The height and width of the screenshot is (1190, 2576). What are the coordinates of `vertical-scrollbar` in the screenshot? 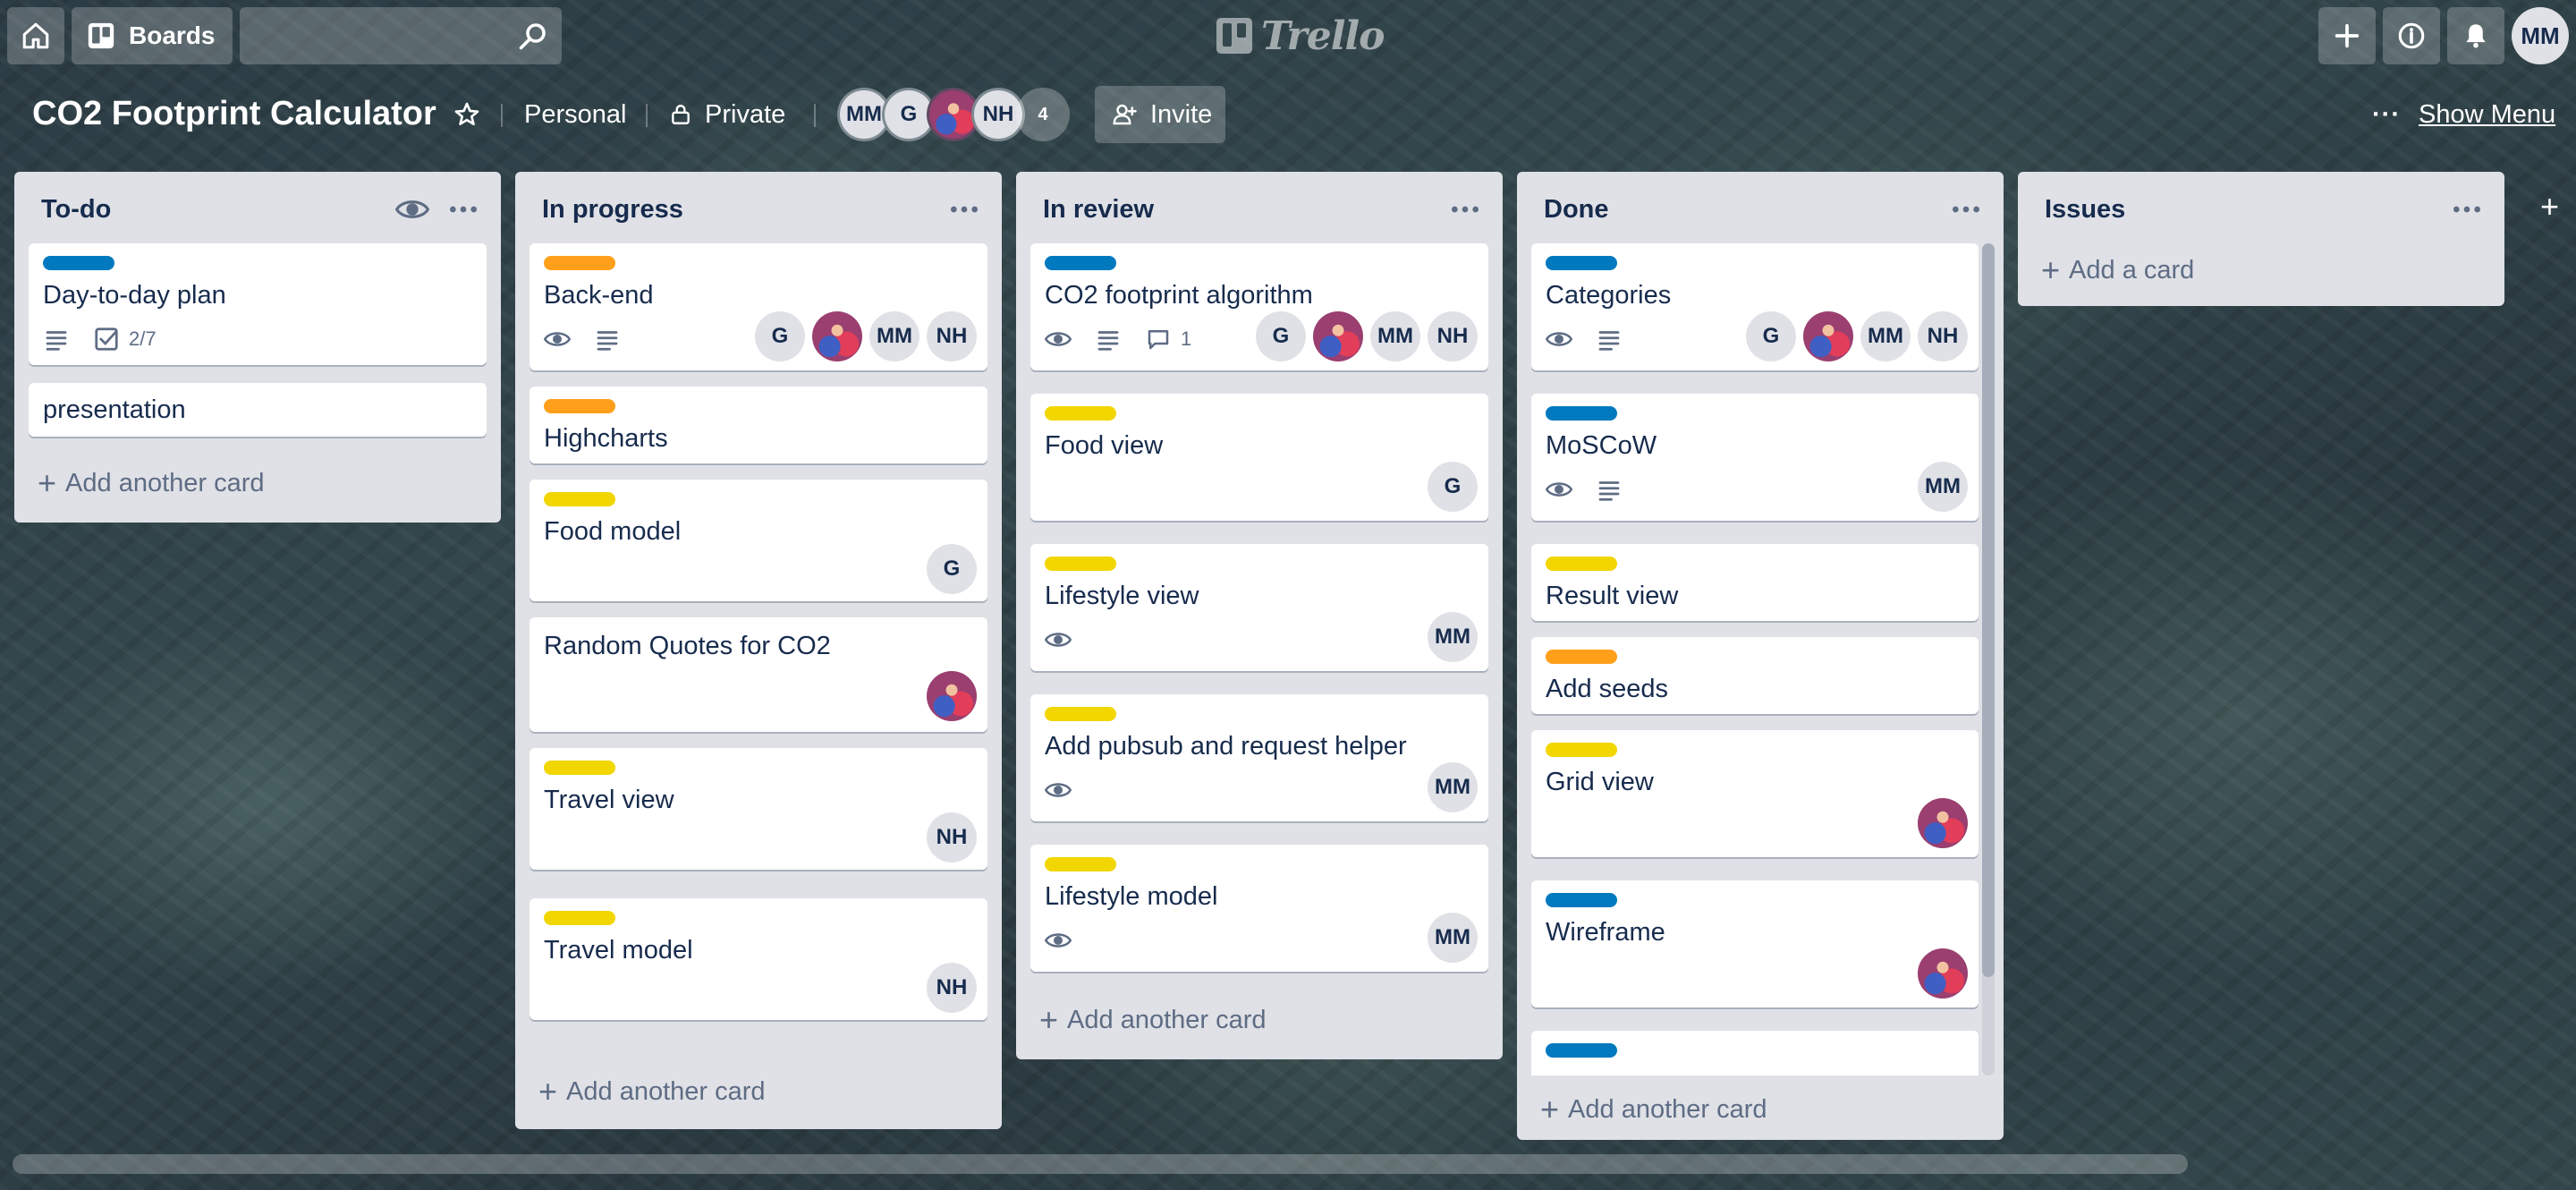 It's located at (1988, 659).